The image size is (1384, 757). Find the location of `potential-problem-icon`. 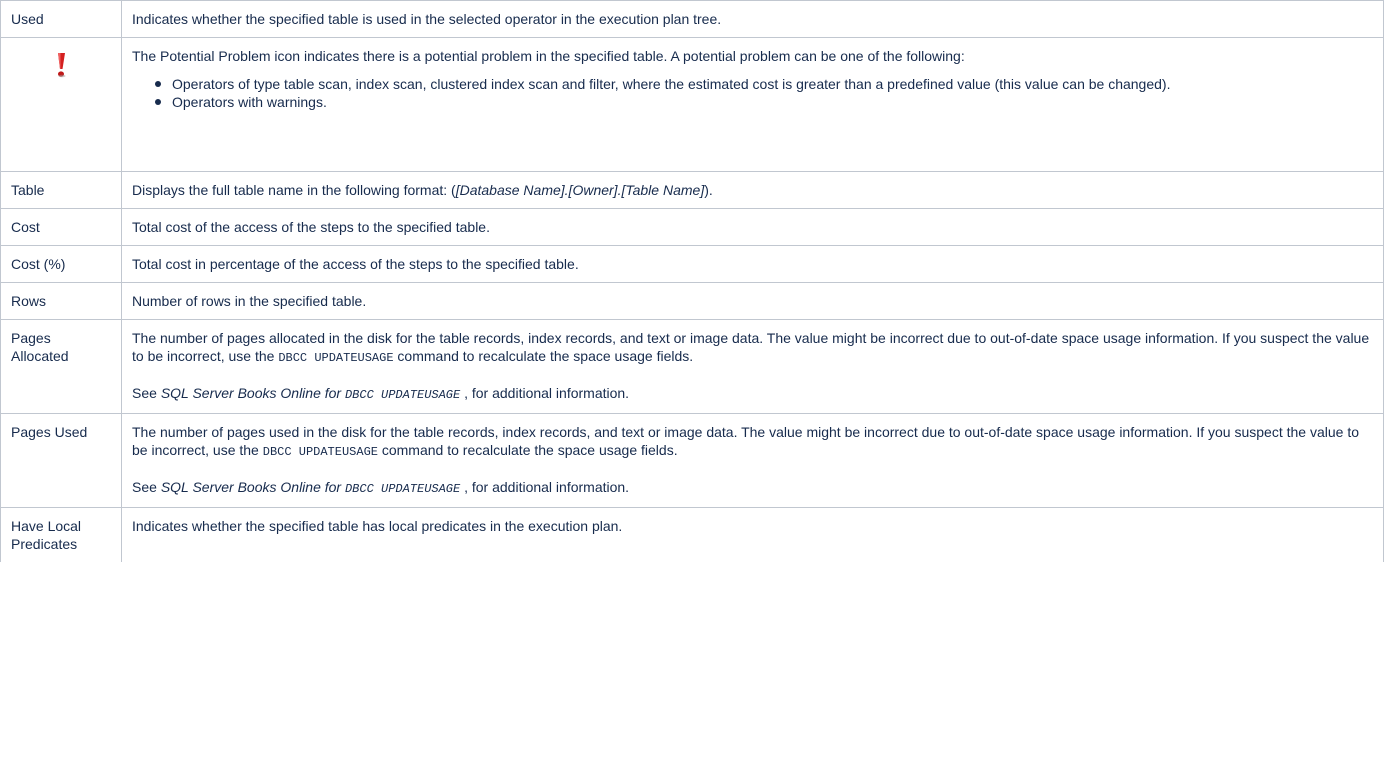

potential-problem-icon is located at coordinates (61, 67).